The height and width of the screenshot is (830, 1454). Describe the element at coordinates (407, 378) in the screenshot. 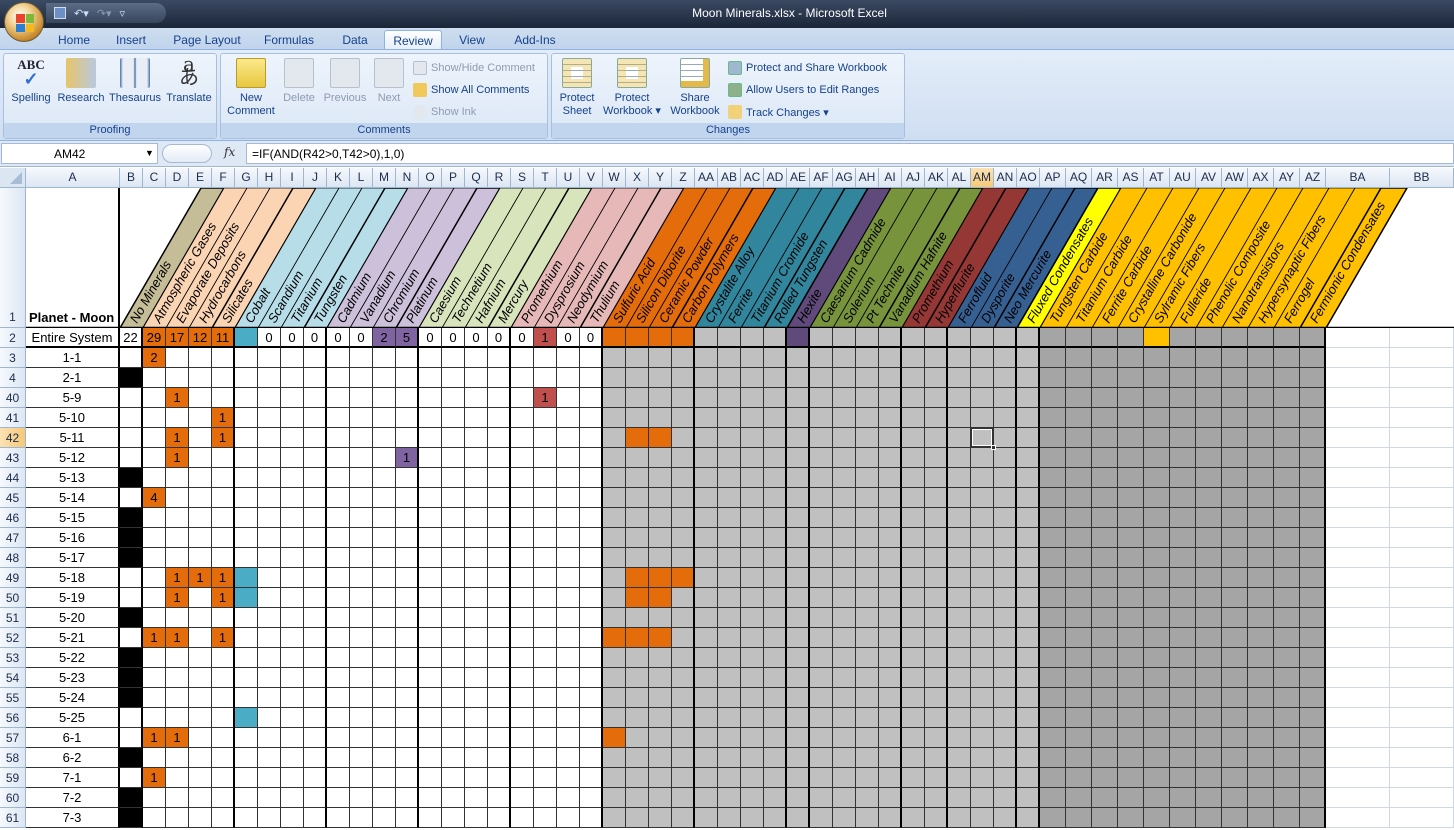

I see `cell-n4` at that location.